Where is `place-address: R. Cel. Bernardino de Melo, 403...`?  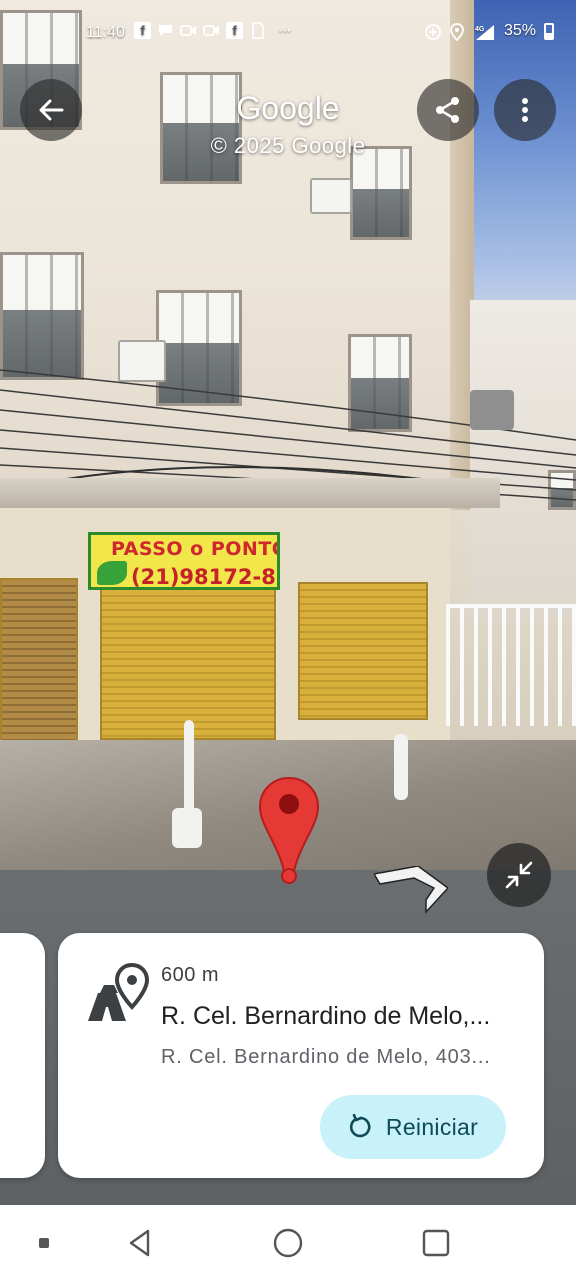 place-address: R. Cel. Bernardino de Melo, 403... is located at coordinates (326, 1057).